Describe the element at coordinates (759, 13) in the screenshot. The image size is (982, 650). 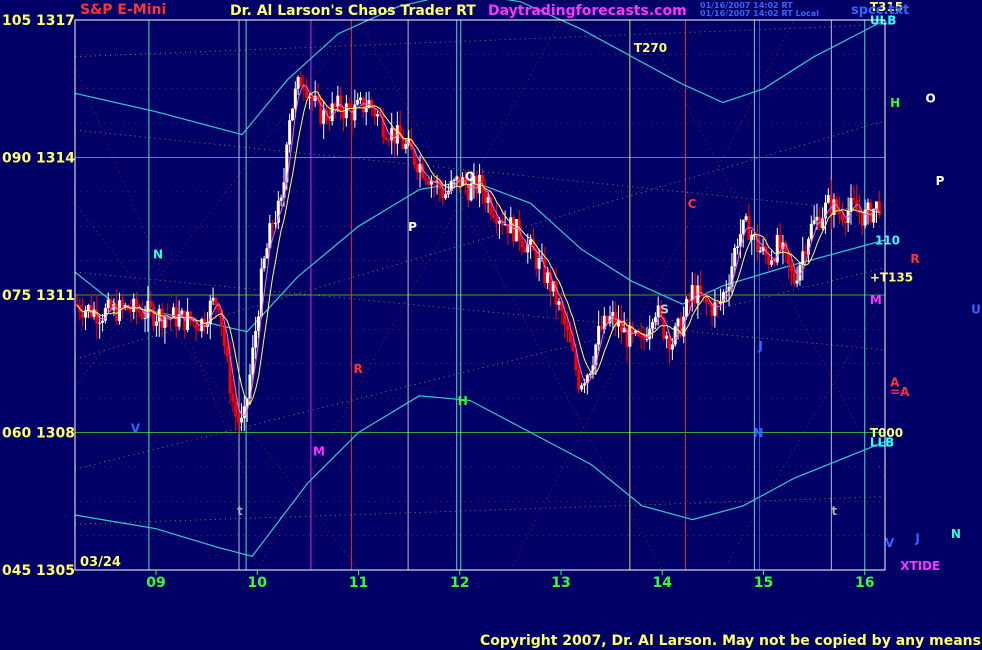
I see `timestamp-line-2: 01/16/2007 14:02 RT Local` at that location.